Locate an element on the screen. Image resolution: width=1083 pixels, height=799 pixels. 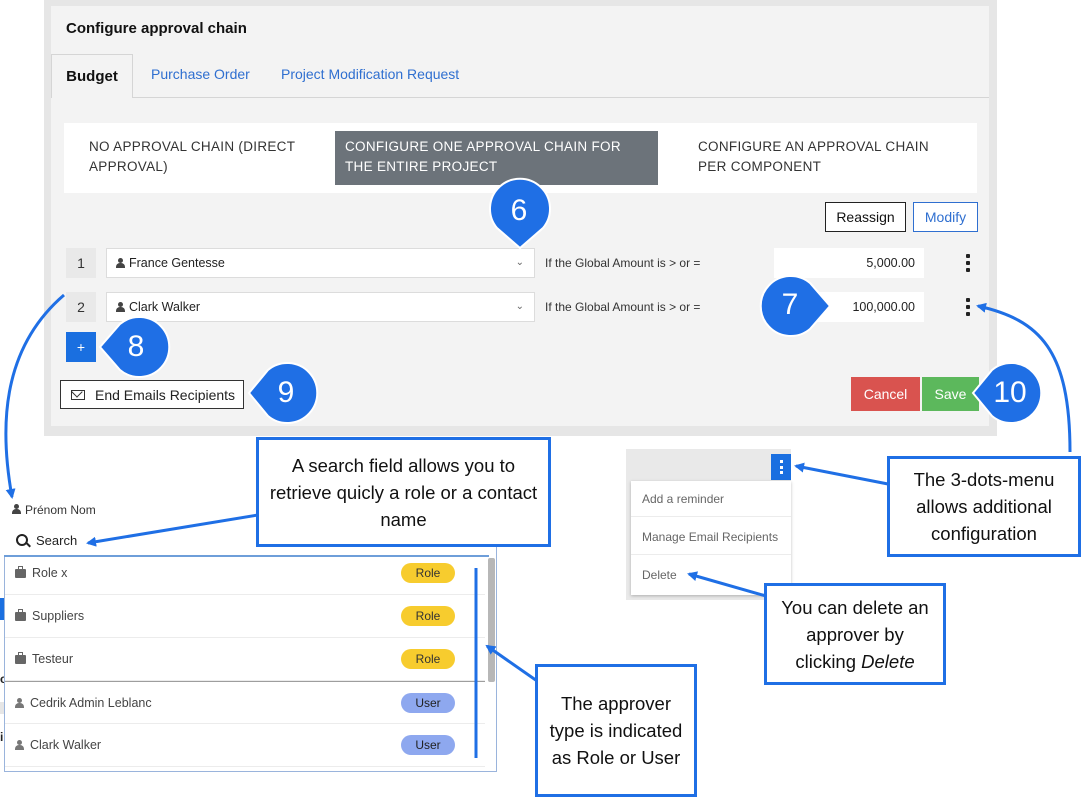
step-marker-9: 9 is located at coordinates (286, 392).